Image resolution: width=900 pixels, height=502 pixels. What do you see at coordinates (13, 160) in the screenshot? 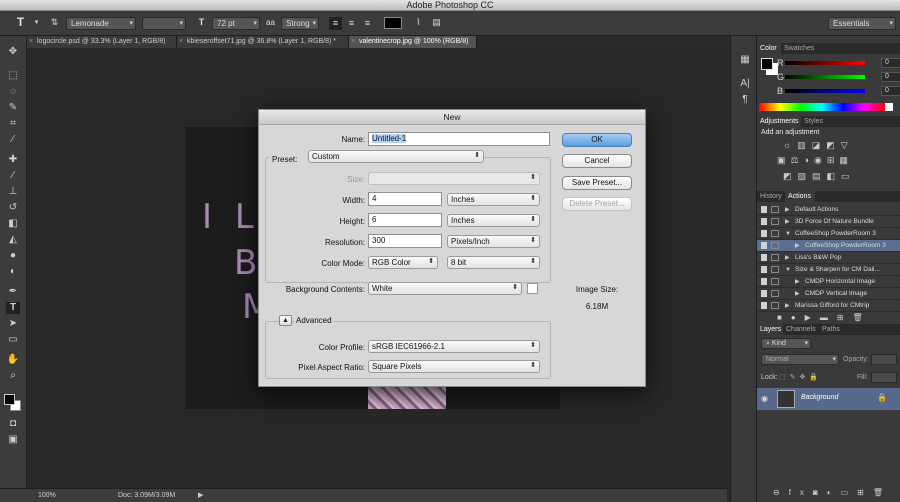
I see `healing-tool-icon: ✚` at bounding box center [13, 160].